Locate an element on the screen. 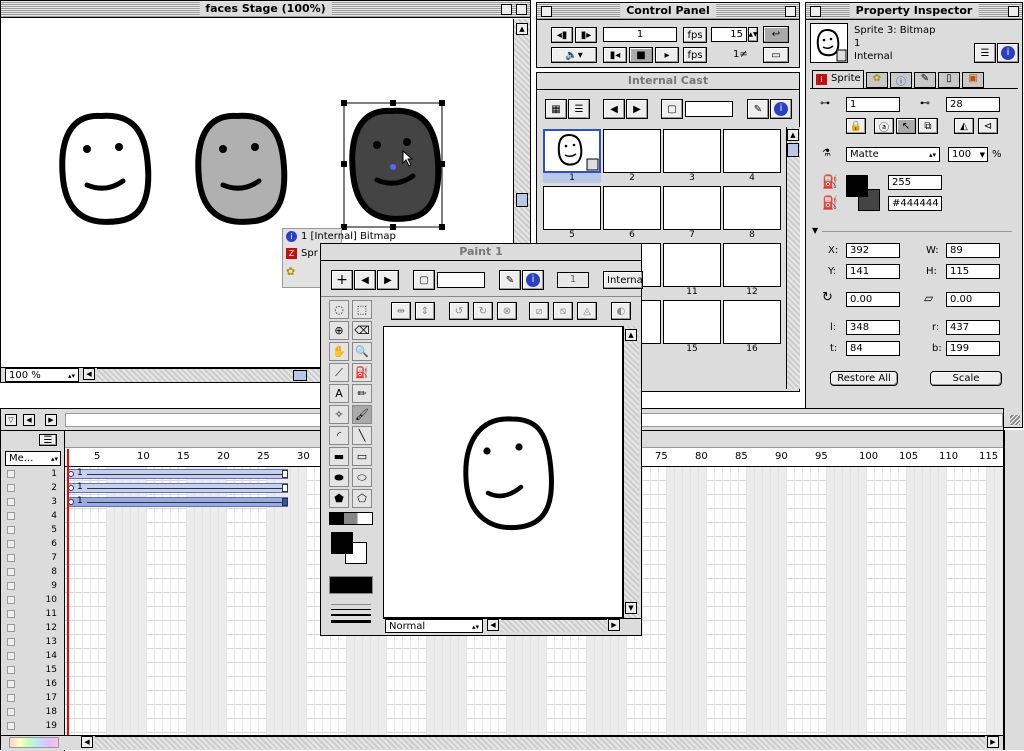  score-right-arrow-icon: ▶ is located at coordinates (51, 420).